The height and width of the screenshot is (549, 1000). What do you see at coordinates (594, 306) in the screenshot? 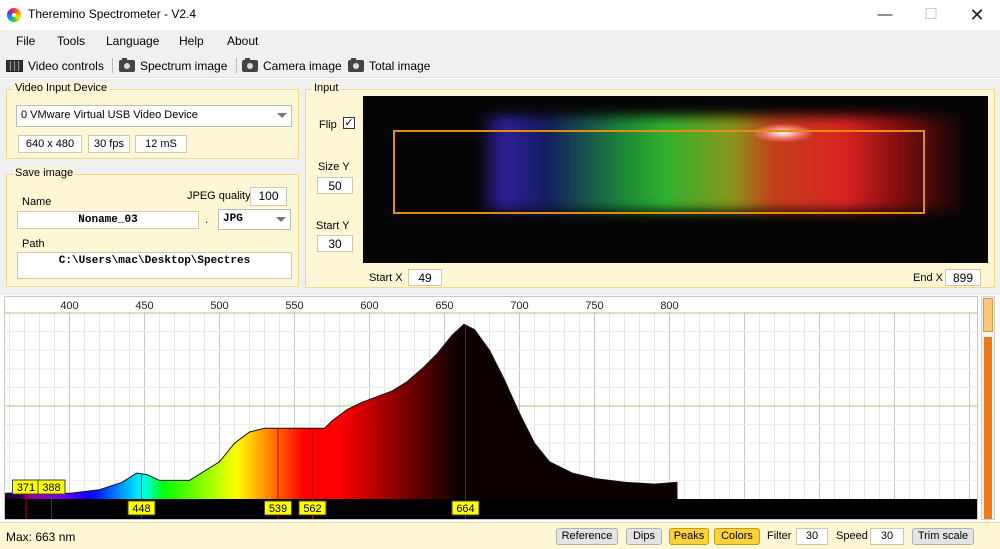
I see `x-tick-label: 750` at bounding box center [594, 306].